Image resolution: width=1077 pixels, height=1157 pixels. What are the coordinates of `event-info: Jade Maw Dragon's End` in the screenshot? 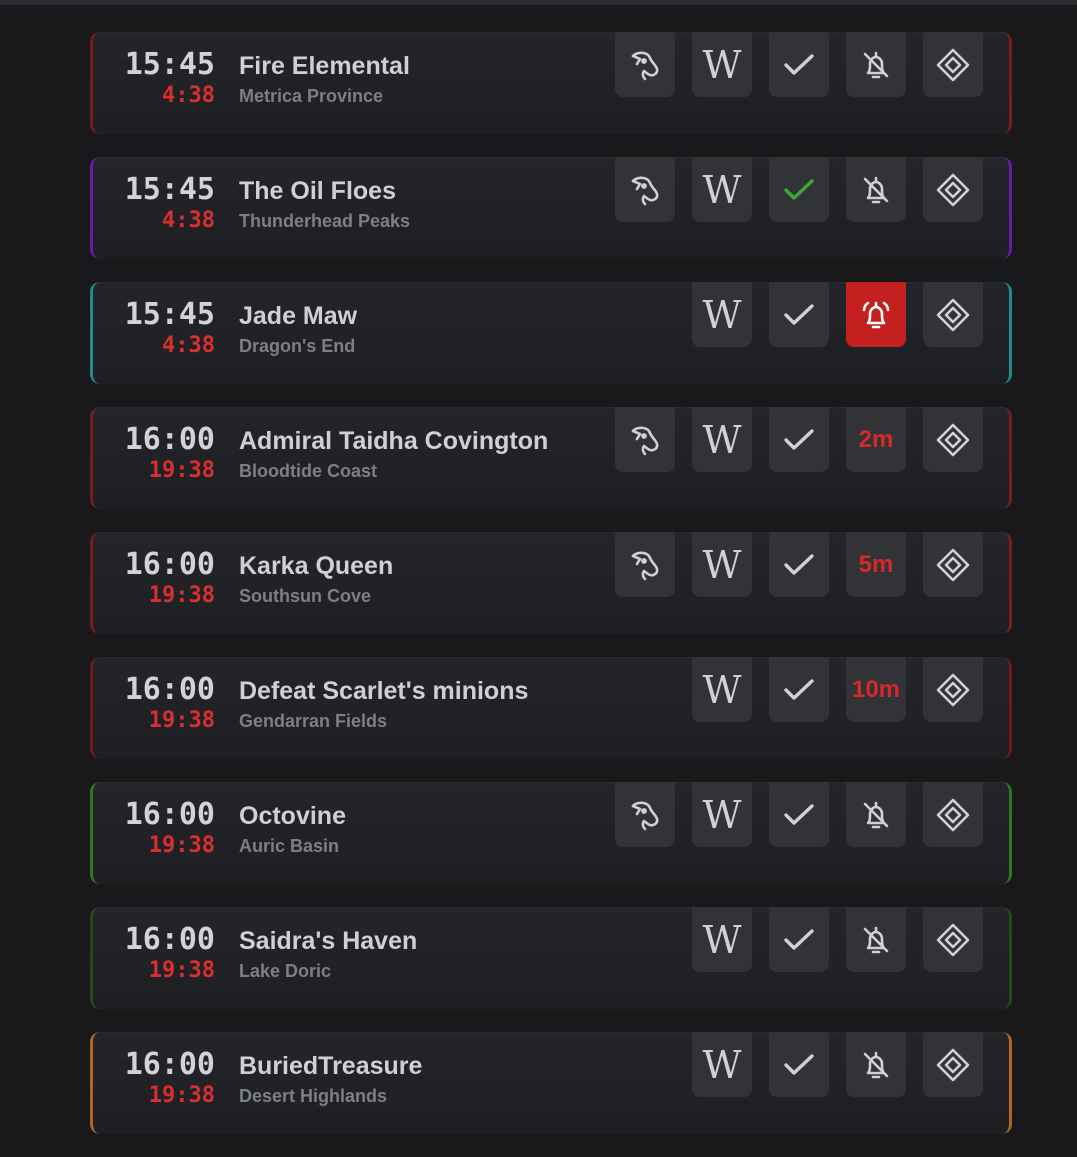 It's located at (298, 329).